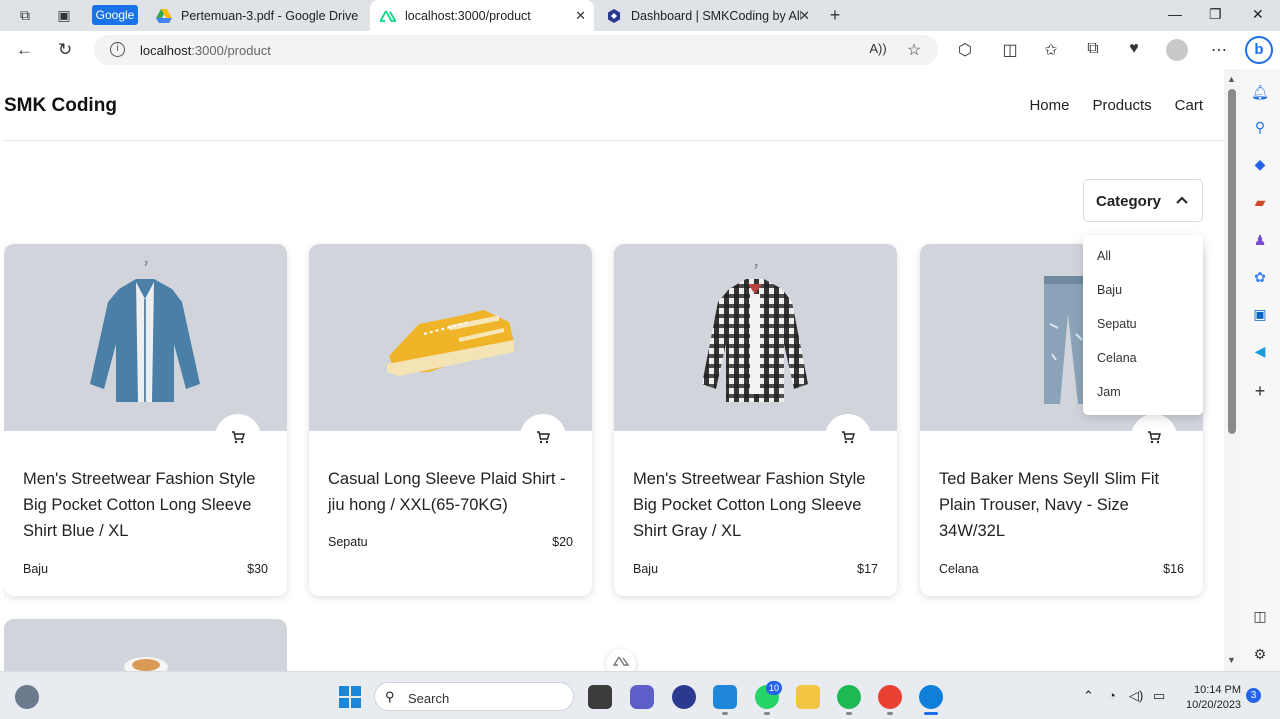  Describe the element at coordinates (257, 15) in the screenshot. I see `tab-google-drive: Pertemuan-3.pdf - Google Drive` at that location.